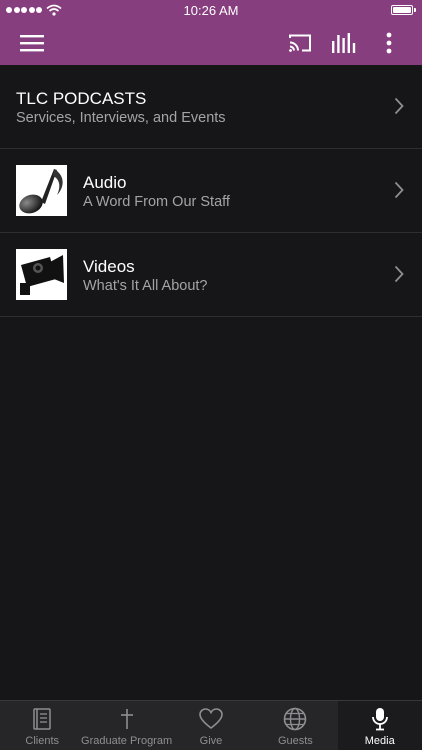  What do you see at coordinates (211, 741) in the screenshot?
I see `tab-label: Give` at bounding box center [211, 741].